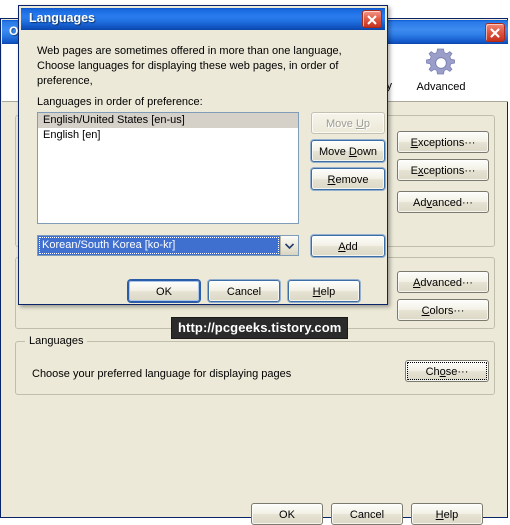 This screenshot has width=510, height=525. I want to click on move-down-label: own, so click(367, 152).